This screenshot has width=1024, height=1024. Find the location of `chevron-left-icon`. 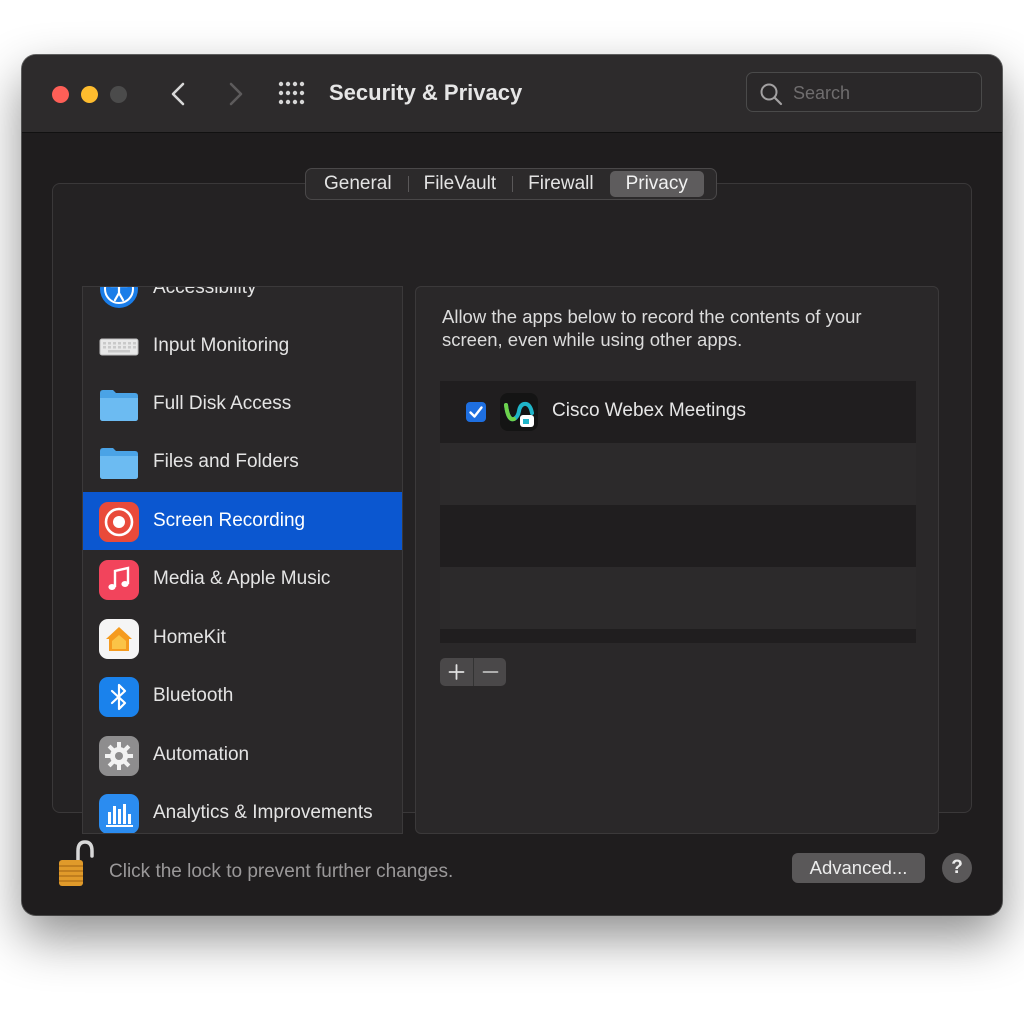

chevron-left-icon is located at coordinates (178, 94).